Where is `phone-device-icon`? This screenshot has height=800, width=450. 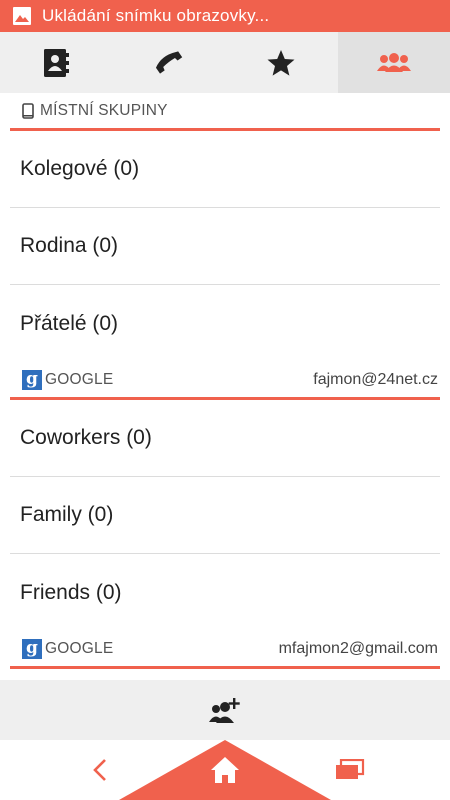
phone-device-icon is located at coordinates (28, 110).